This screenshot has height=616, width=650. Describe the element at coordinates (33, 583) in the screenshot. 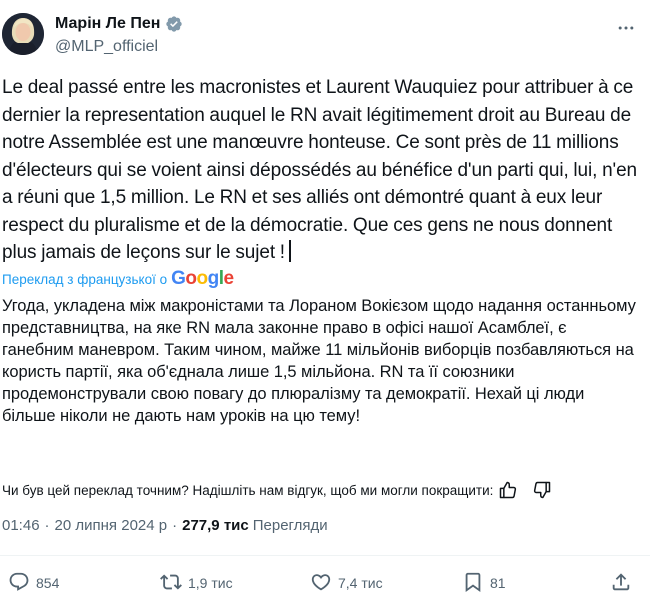

I see `reply-button: 854` at that location.